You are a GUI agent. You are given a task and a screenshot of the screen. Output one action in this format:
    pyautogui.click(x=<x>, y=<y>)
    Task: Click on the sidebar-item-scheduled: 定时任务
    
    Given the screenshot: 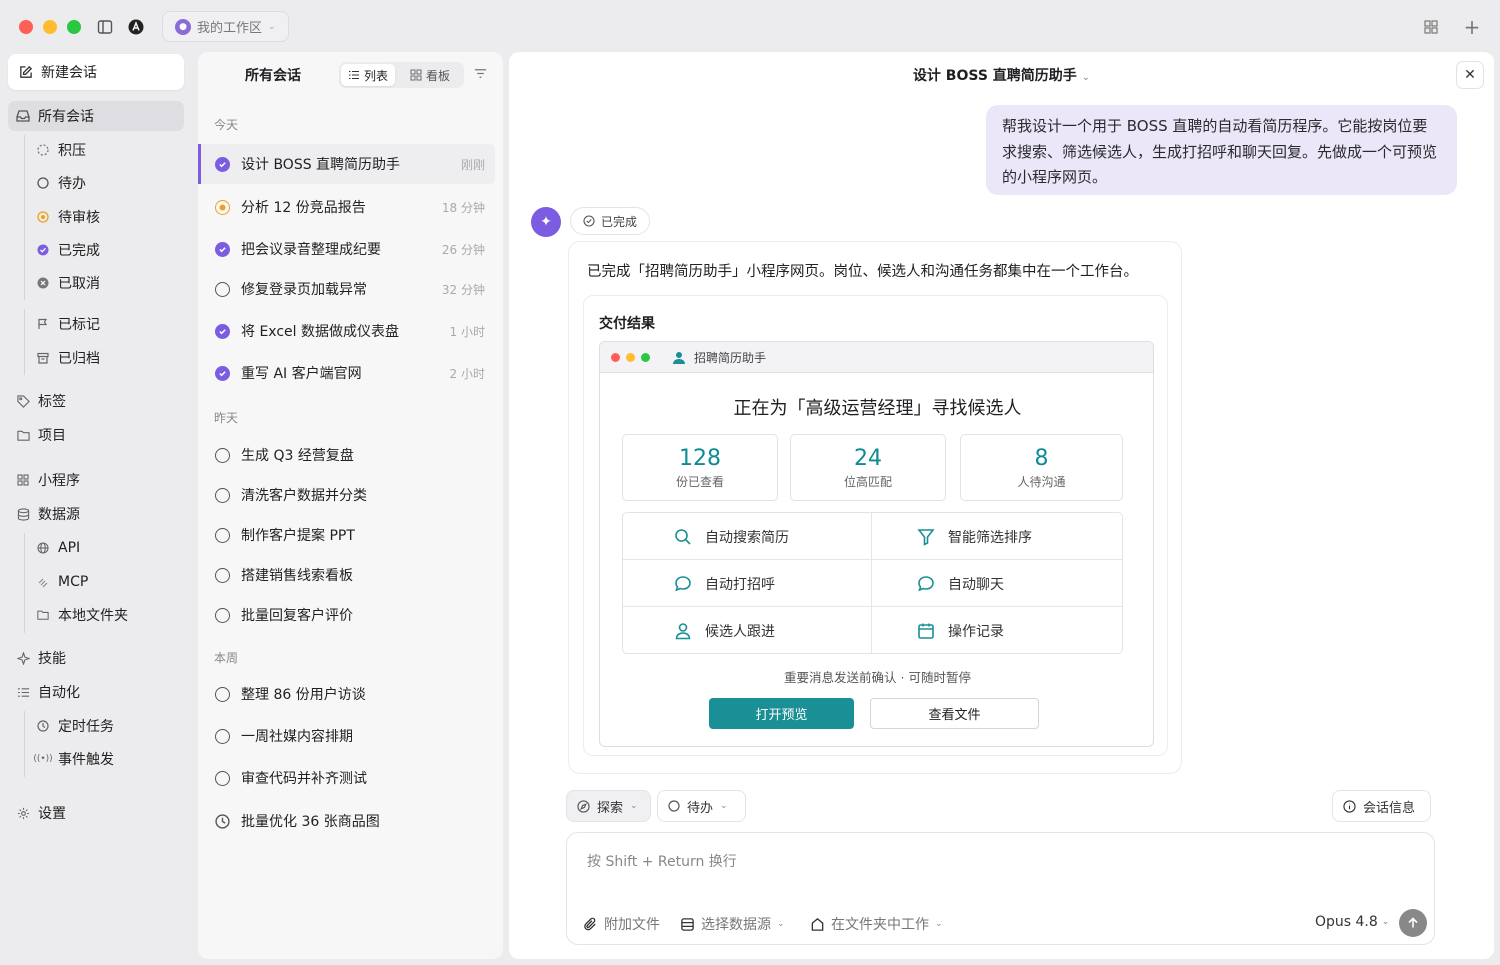 What is the action you would take?
    pyautogui.click(x=106, y=726)
    